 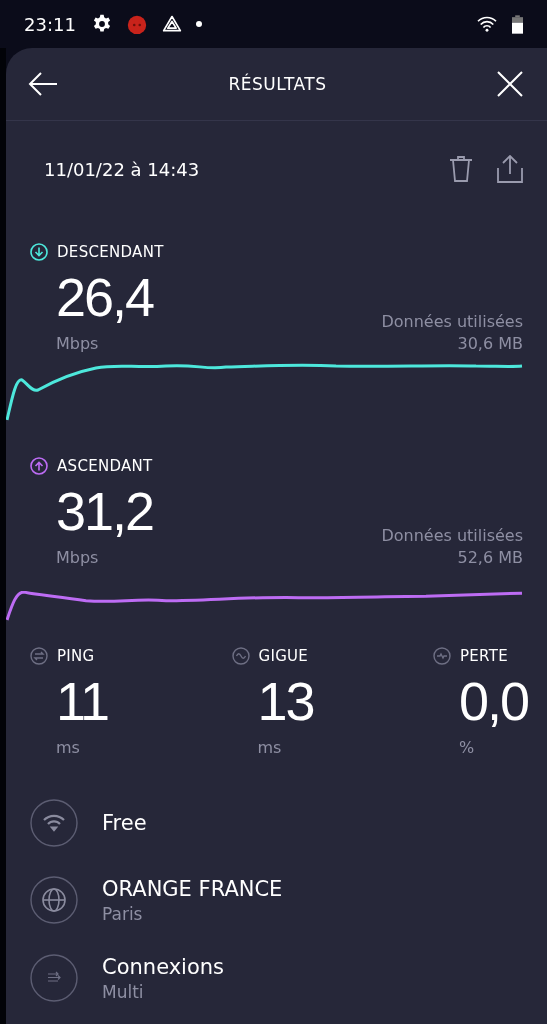 What do you see at coordinates (198, 24) in the screenshot?
I see `dot-icon` at bounding box center [198, 24].